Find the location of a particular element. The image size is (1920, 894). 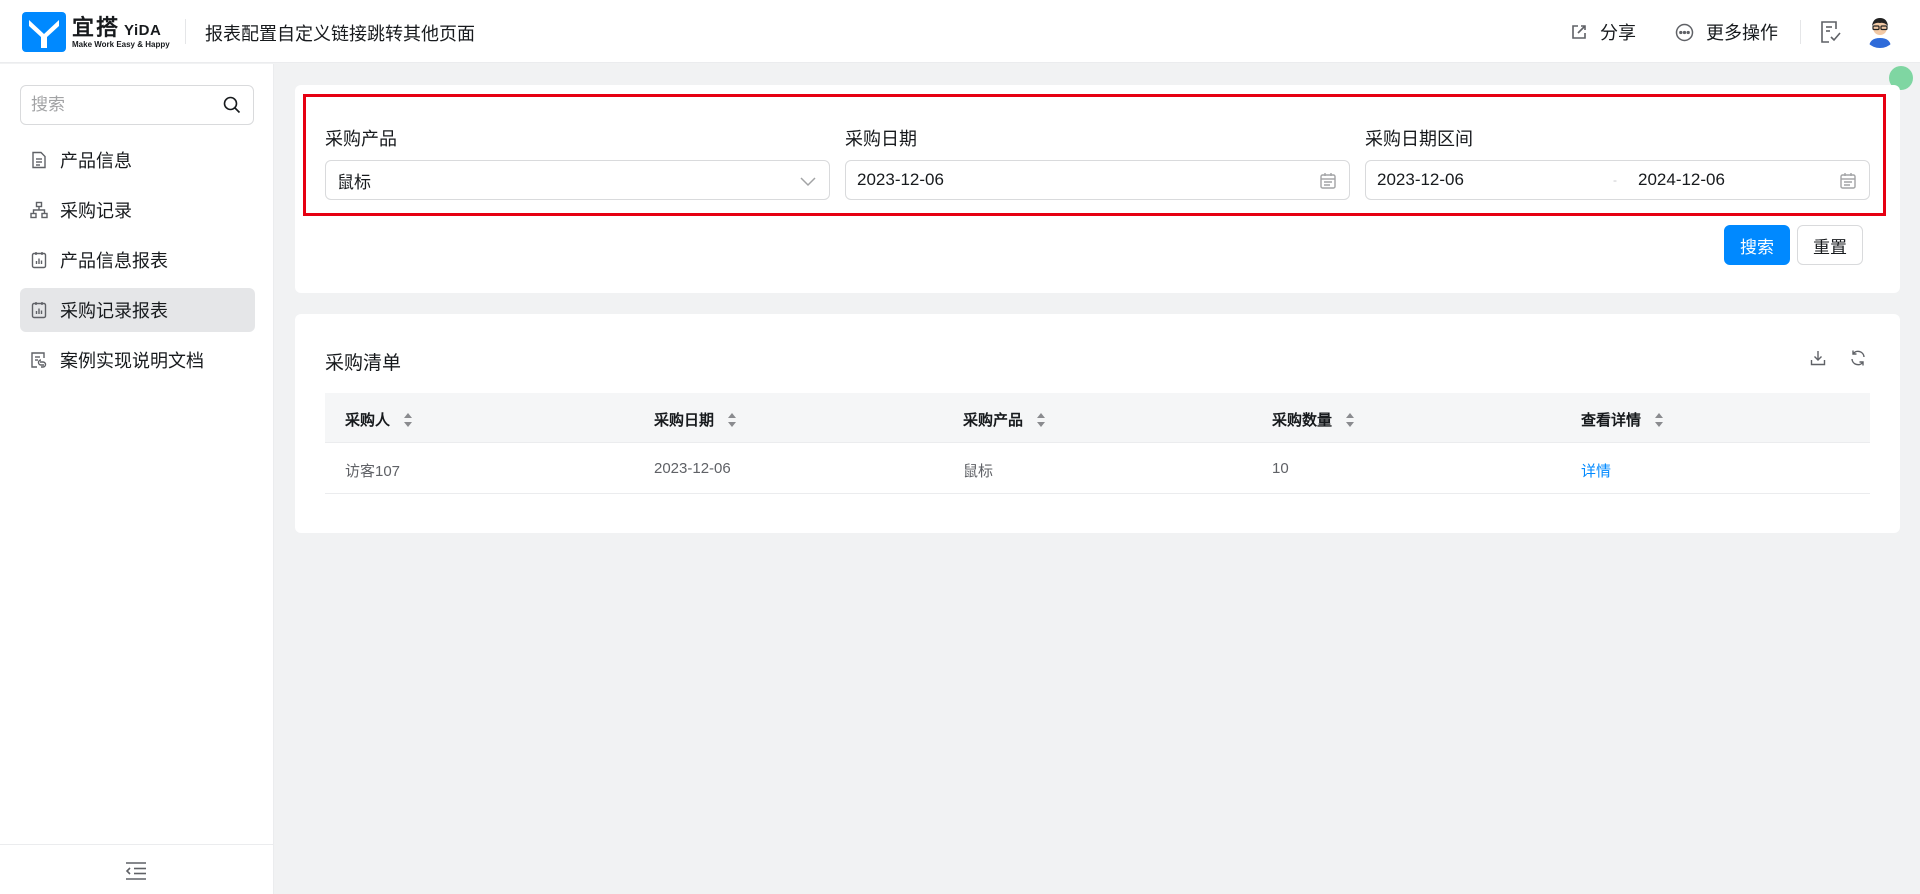

search-icon is located at coordinates (232, 105).